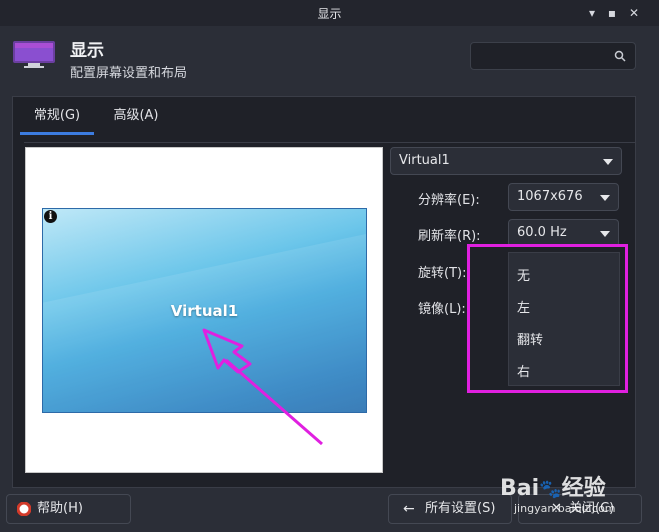 The image size is (659, 532). I want to click on help-icon, so click(24, 509).